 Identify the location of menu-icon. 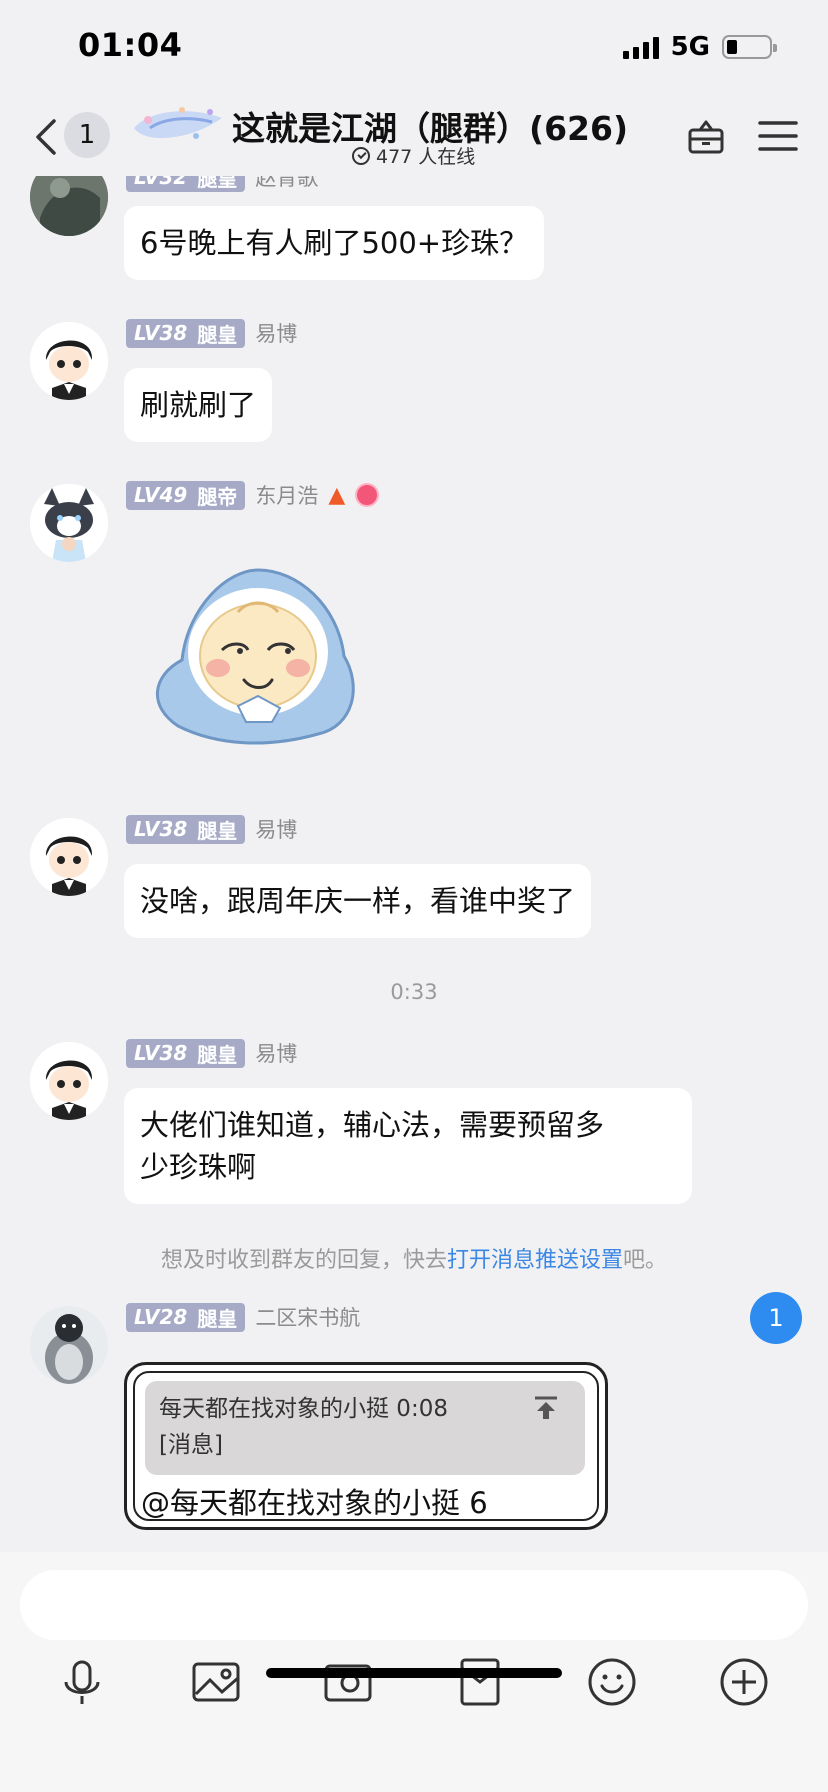
(778, 136).